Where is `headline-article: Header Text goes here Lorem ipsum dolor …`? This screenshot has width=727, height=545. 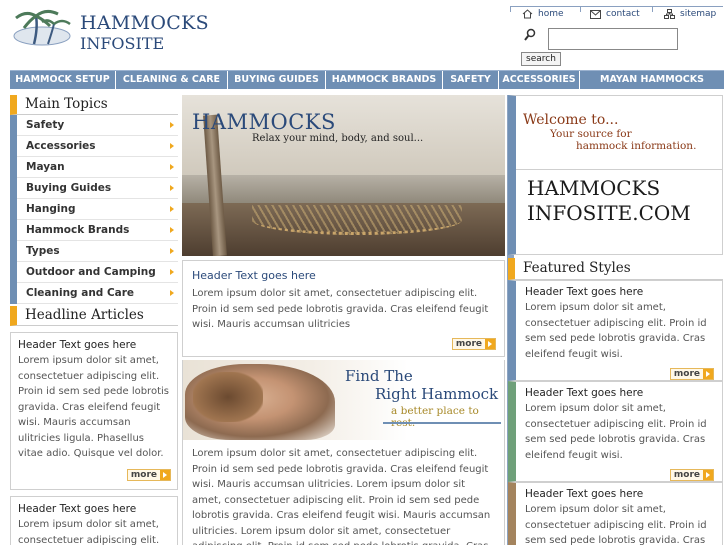
headline-article: Header Text goes here Lorem ipsum dolor … is located at coordinates (94, 520).